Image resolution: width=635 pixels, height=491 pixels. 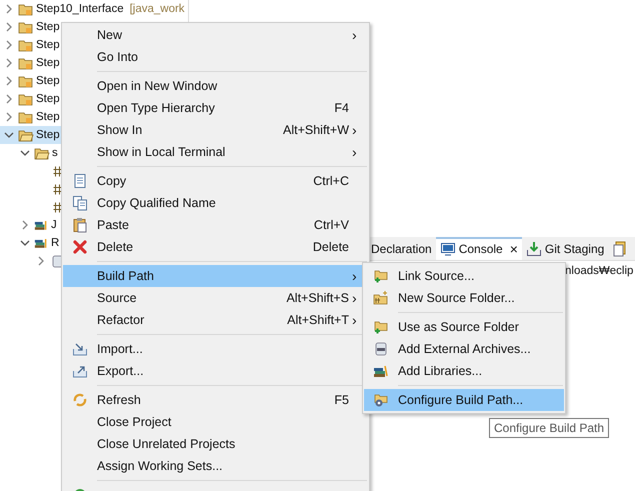 What do you see at coordinates (330, 247) in the screenshot?
I see `shortcut-text: Delete` at bounding box center [330, 247].